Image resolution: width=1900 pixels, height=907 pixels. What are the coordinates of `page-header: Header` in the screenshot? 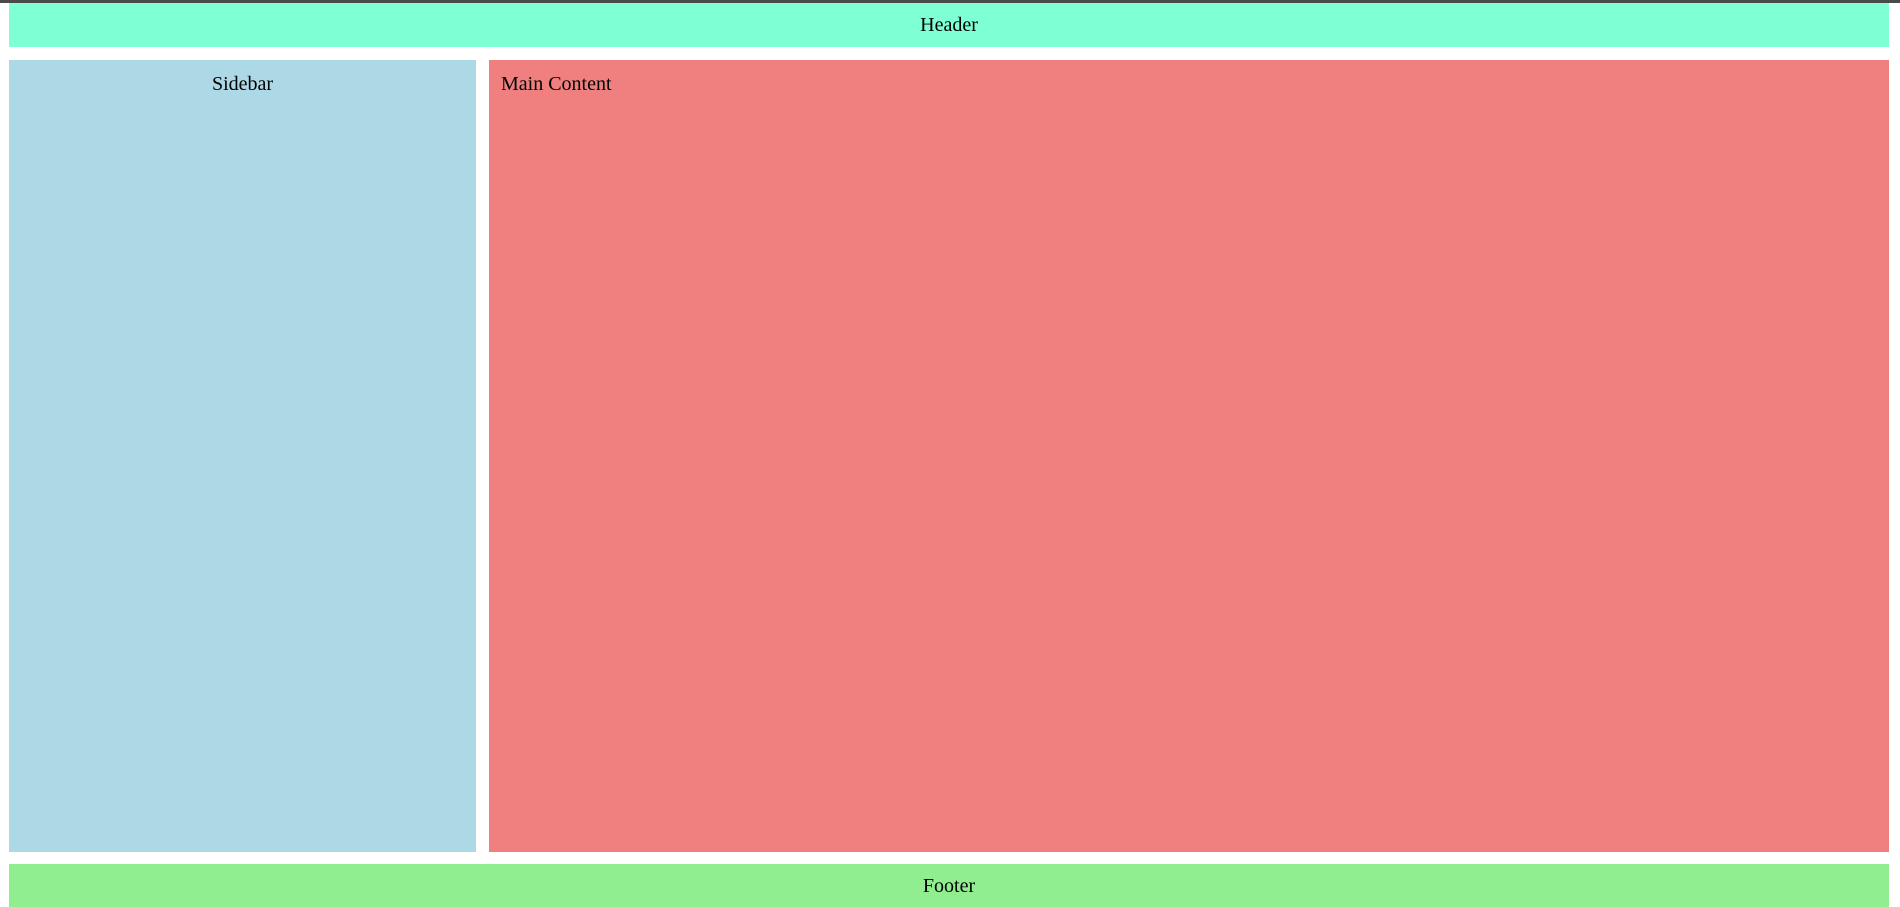 It's located at (949, 25).